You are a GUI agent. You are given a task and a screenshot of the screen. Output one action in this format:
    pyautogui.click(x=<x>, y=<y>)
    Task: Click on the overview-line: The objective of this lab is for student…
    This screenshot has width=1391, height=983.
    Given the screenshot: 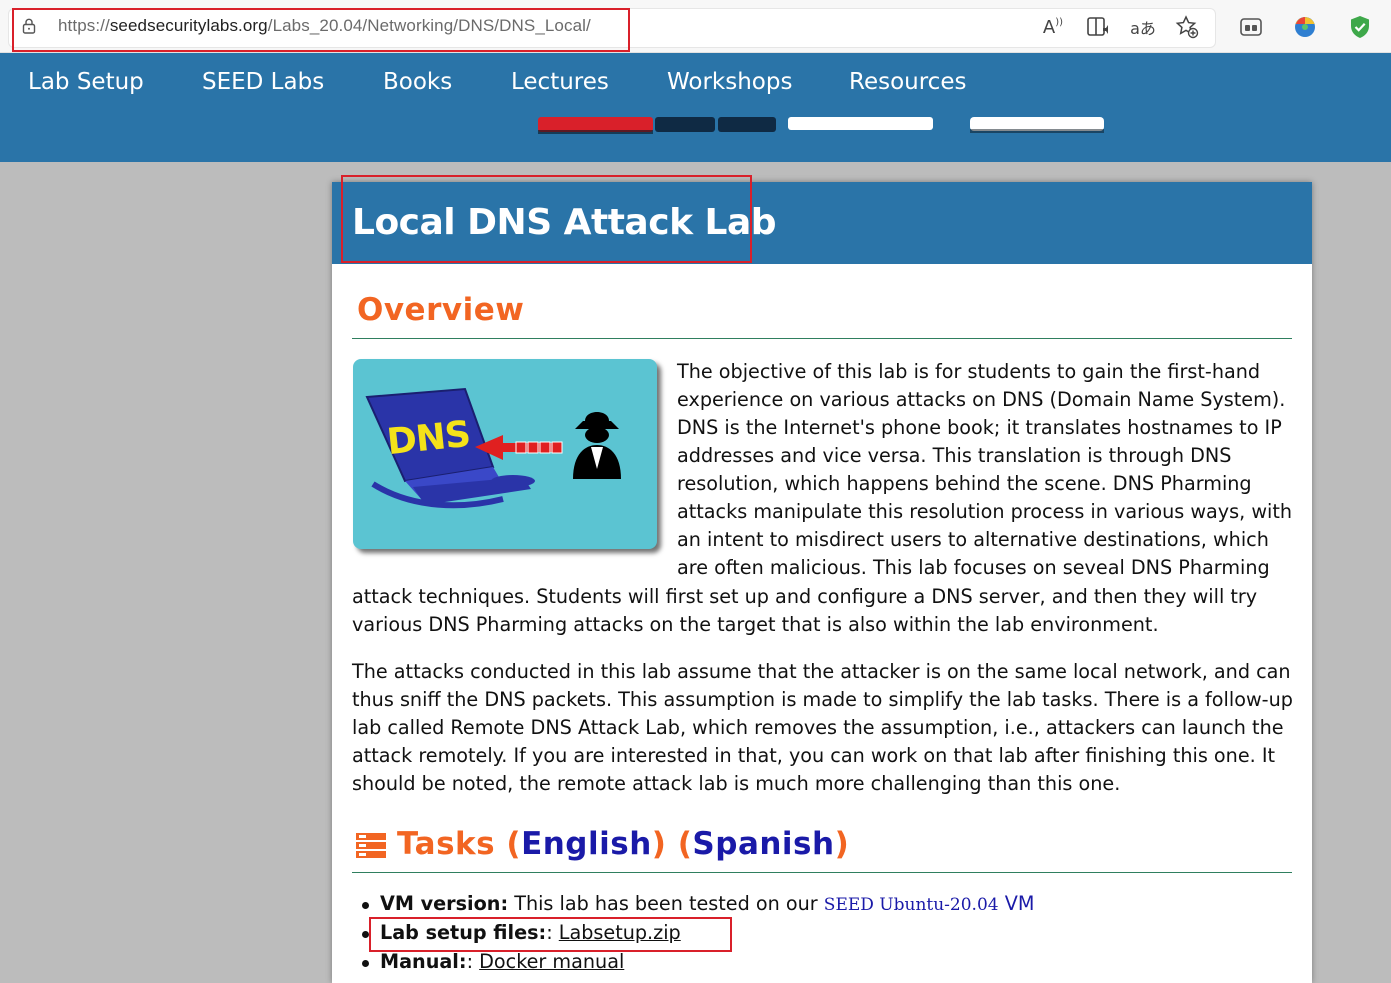 What is the action you would take?
    pyautogui.click(x=969, y=371)
    